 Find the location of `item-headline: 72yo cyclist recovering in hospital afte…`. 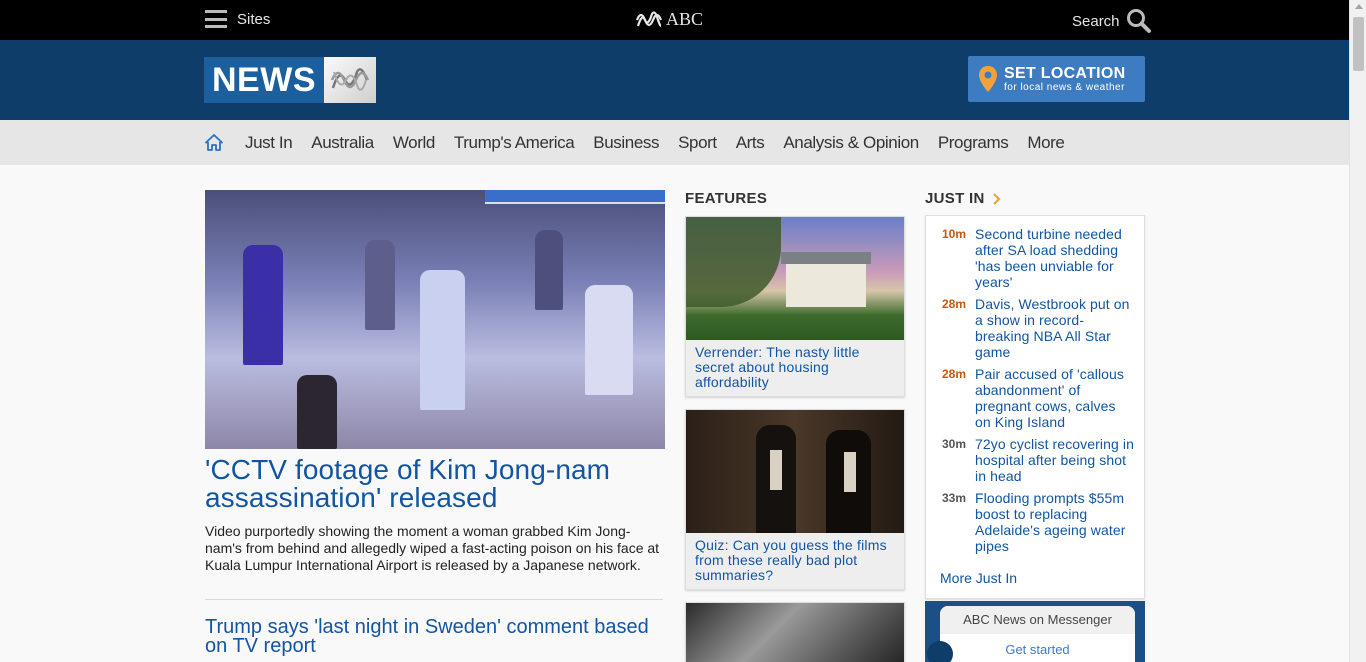

item-headline: 72yo cyclist recovering in hospital afte… is located at coordinates (1054, 460).